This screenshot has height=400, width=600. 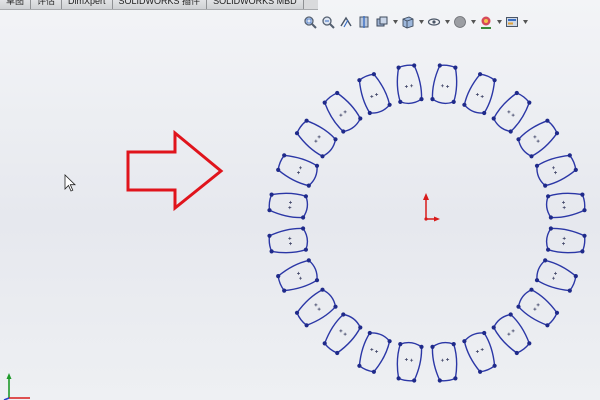 I want to click on tab-sketch: 草图, so click(x=16, y=4).